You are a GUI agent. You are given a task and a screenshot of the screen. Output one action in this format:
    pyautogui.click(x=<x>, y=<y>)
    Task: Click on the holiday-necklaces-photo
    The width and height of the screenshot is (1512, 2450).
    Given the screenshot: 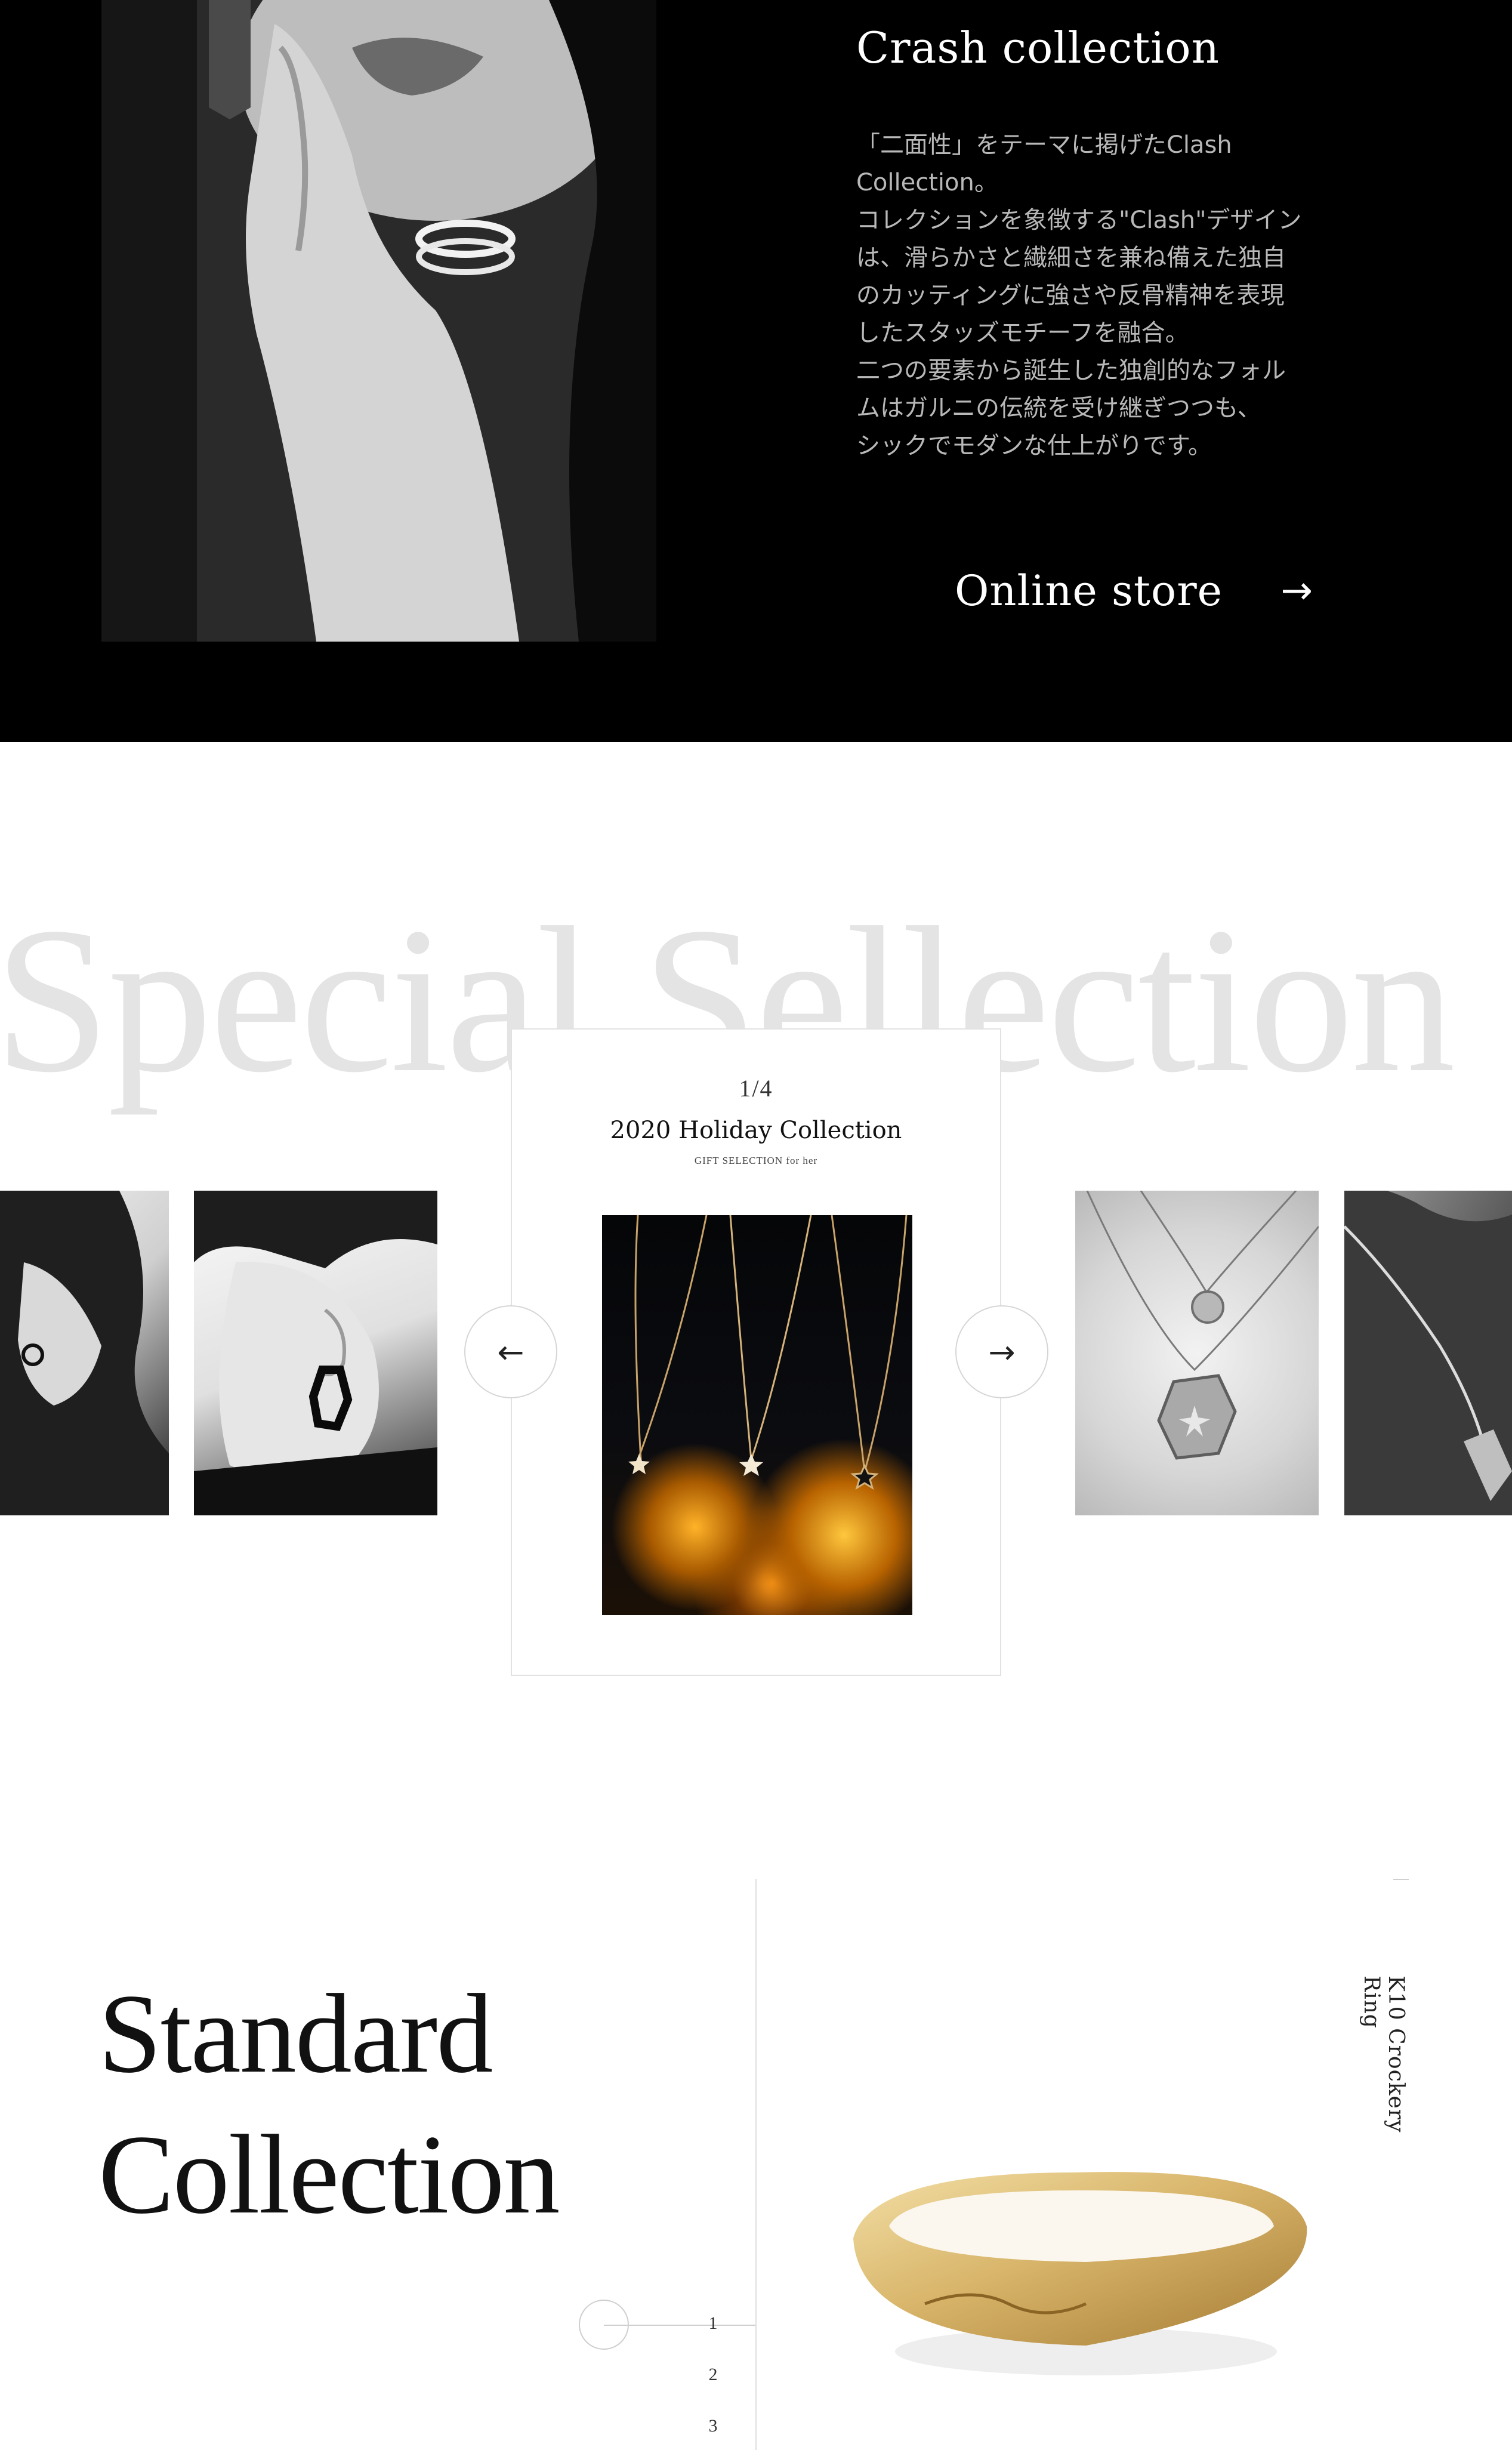 What is the action you would take?
    pyautogui.click(x=757, y=1415)
    